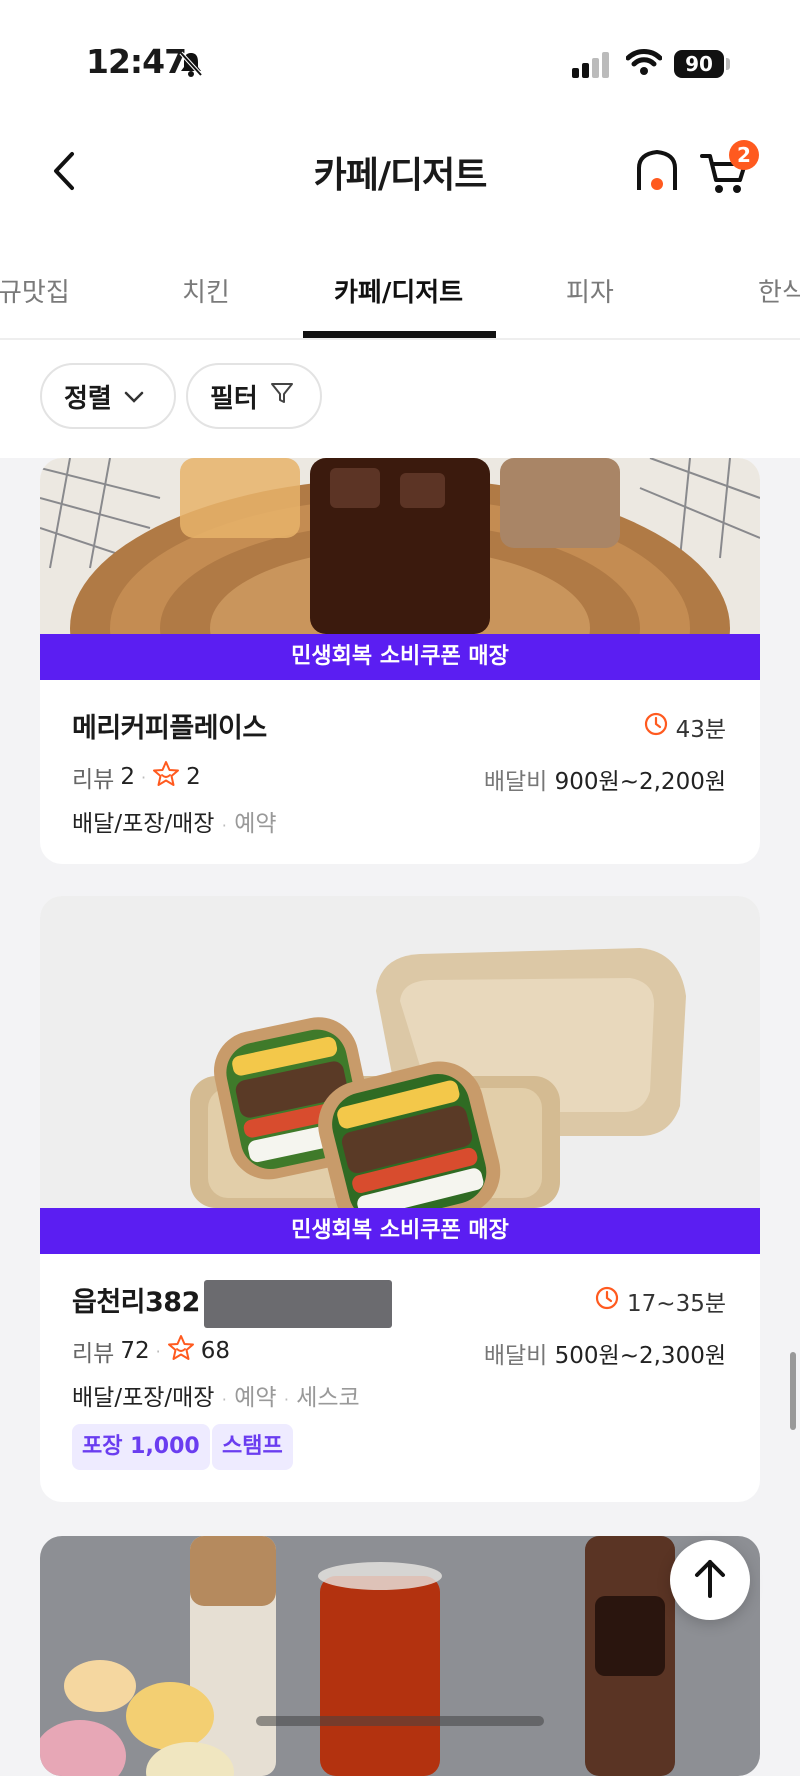  What do you see at coordinates (234, 398) in the screenshot?
I see `filter-label: 필터` at bounding box center [234, 398].